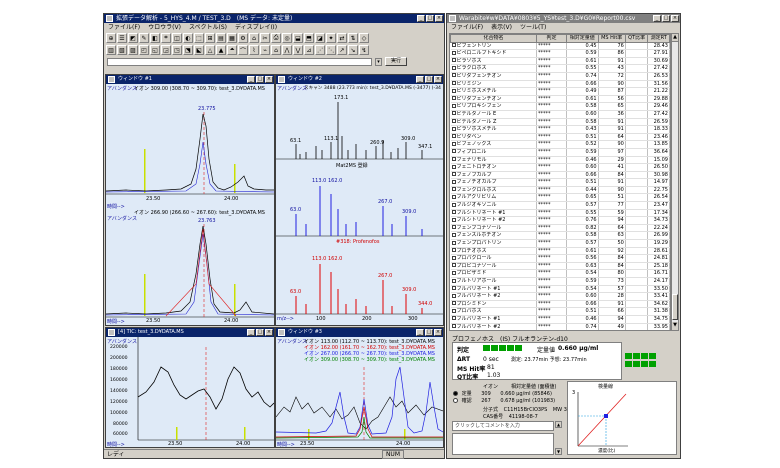 The width and height of the screenshot is (780, 468). I want to click on table-row: フィプロニル ***** 0.59 97 36.64, so click(560, 152).